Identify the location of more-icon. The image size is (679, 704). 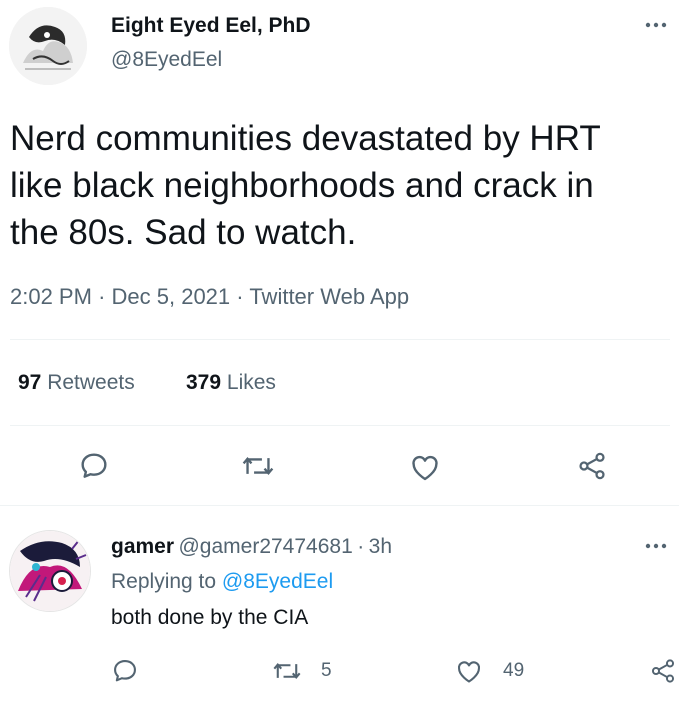
(656, 25).